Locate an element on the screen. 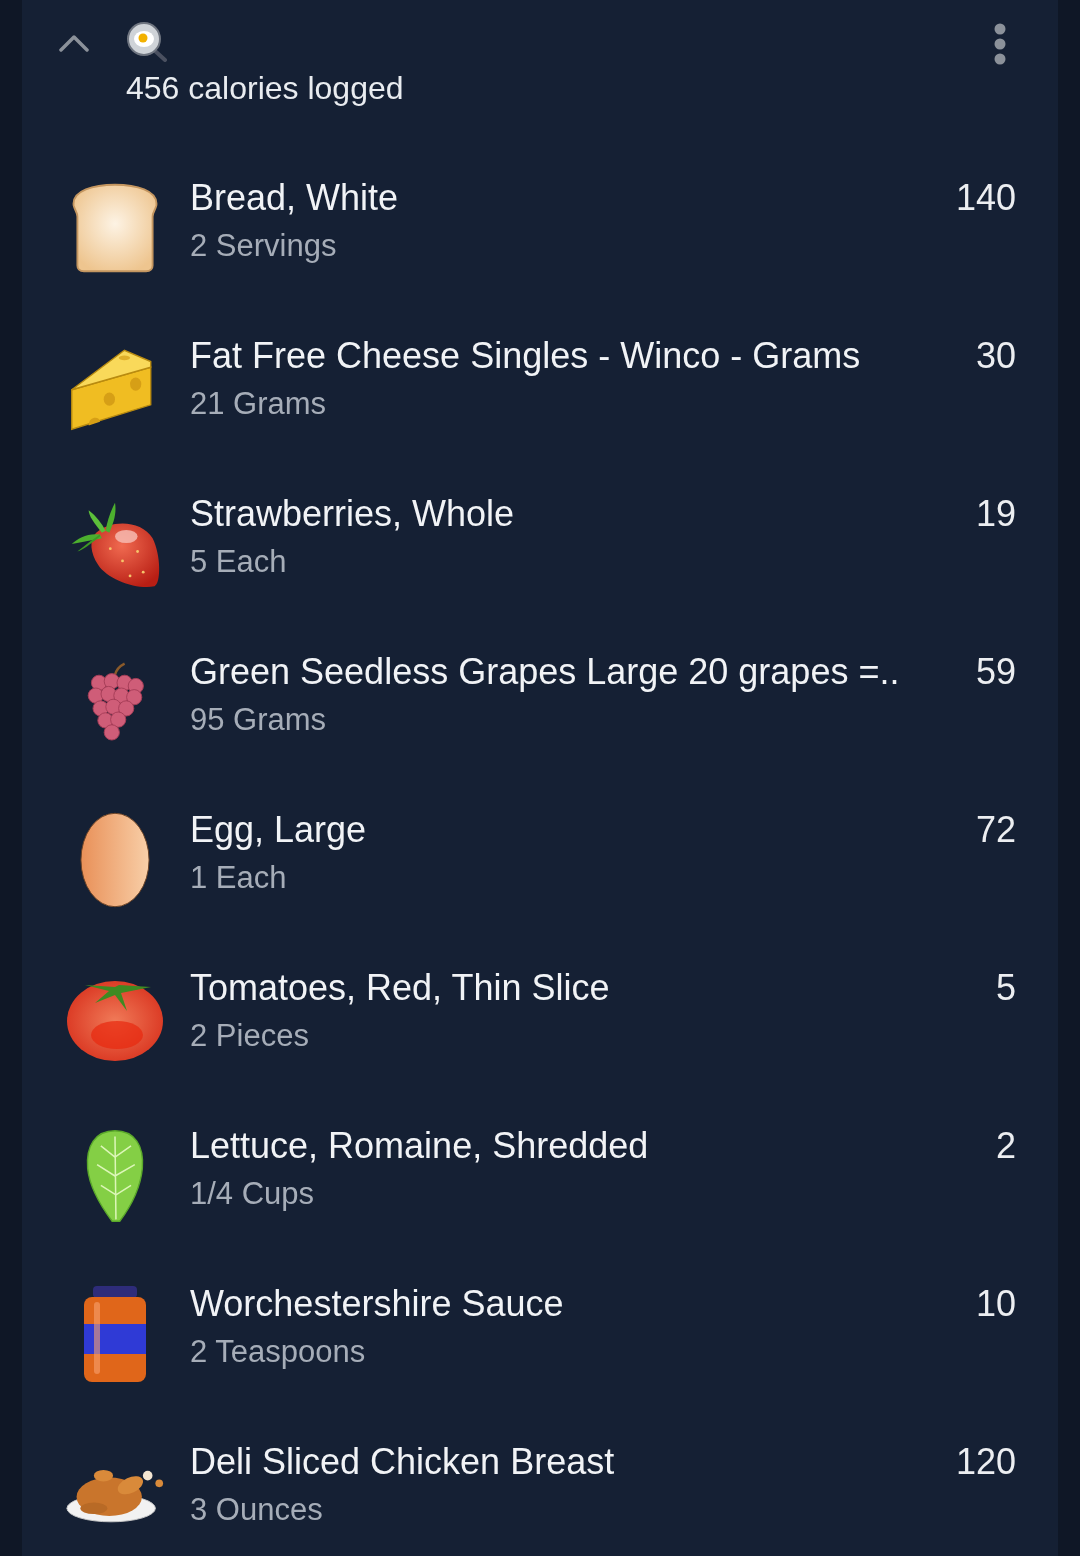  serving-amount: 21 Grams is located at coordinates (258, 404).